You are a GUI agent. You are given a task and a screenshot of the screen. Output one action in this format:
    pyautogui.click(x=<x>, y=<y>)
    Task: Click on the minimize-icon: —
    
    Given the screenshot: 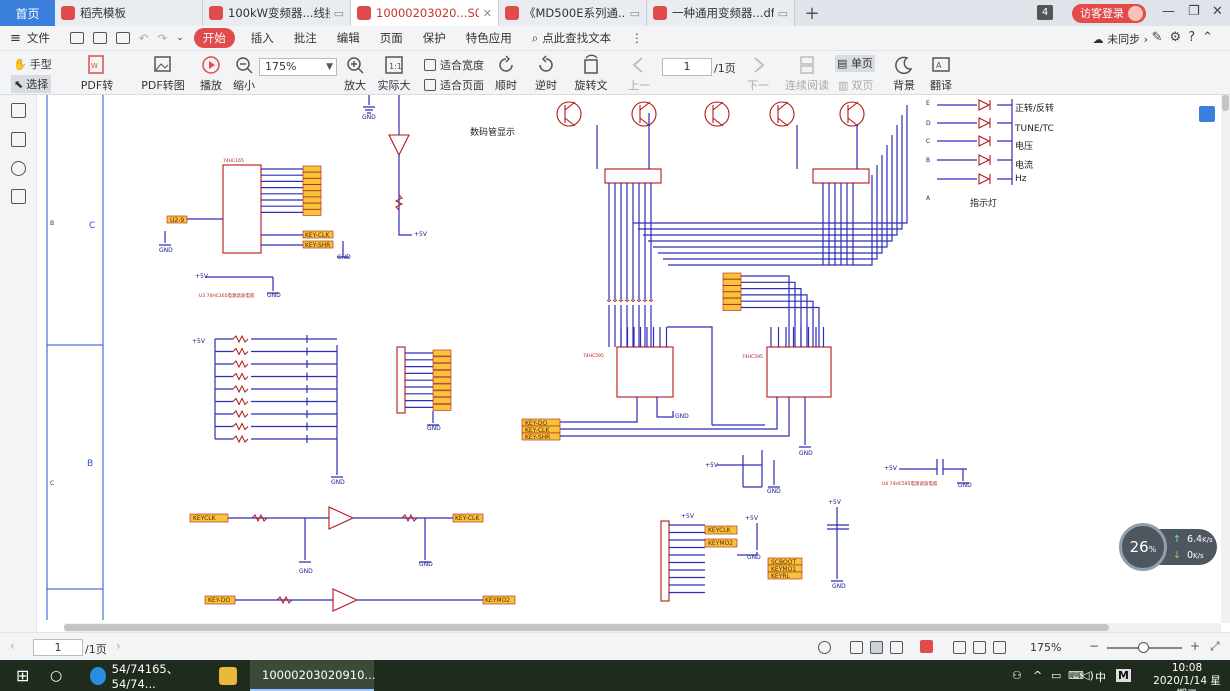 What is the action you would take?
    pyautogui.click(x=1168, y=11)
    